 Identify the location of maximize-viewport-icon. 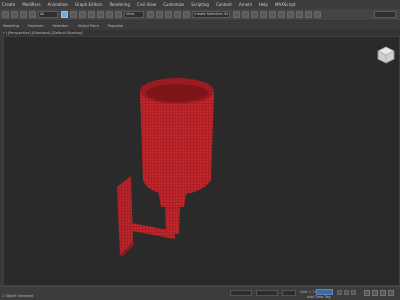
(391, 293).